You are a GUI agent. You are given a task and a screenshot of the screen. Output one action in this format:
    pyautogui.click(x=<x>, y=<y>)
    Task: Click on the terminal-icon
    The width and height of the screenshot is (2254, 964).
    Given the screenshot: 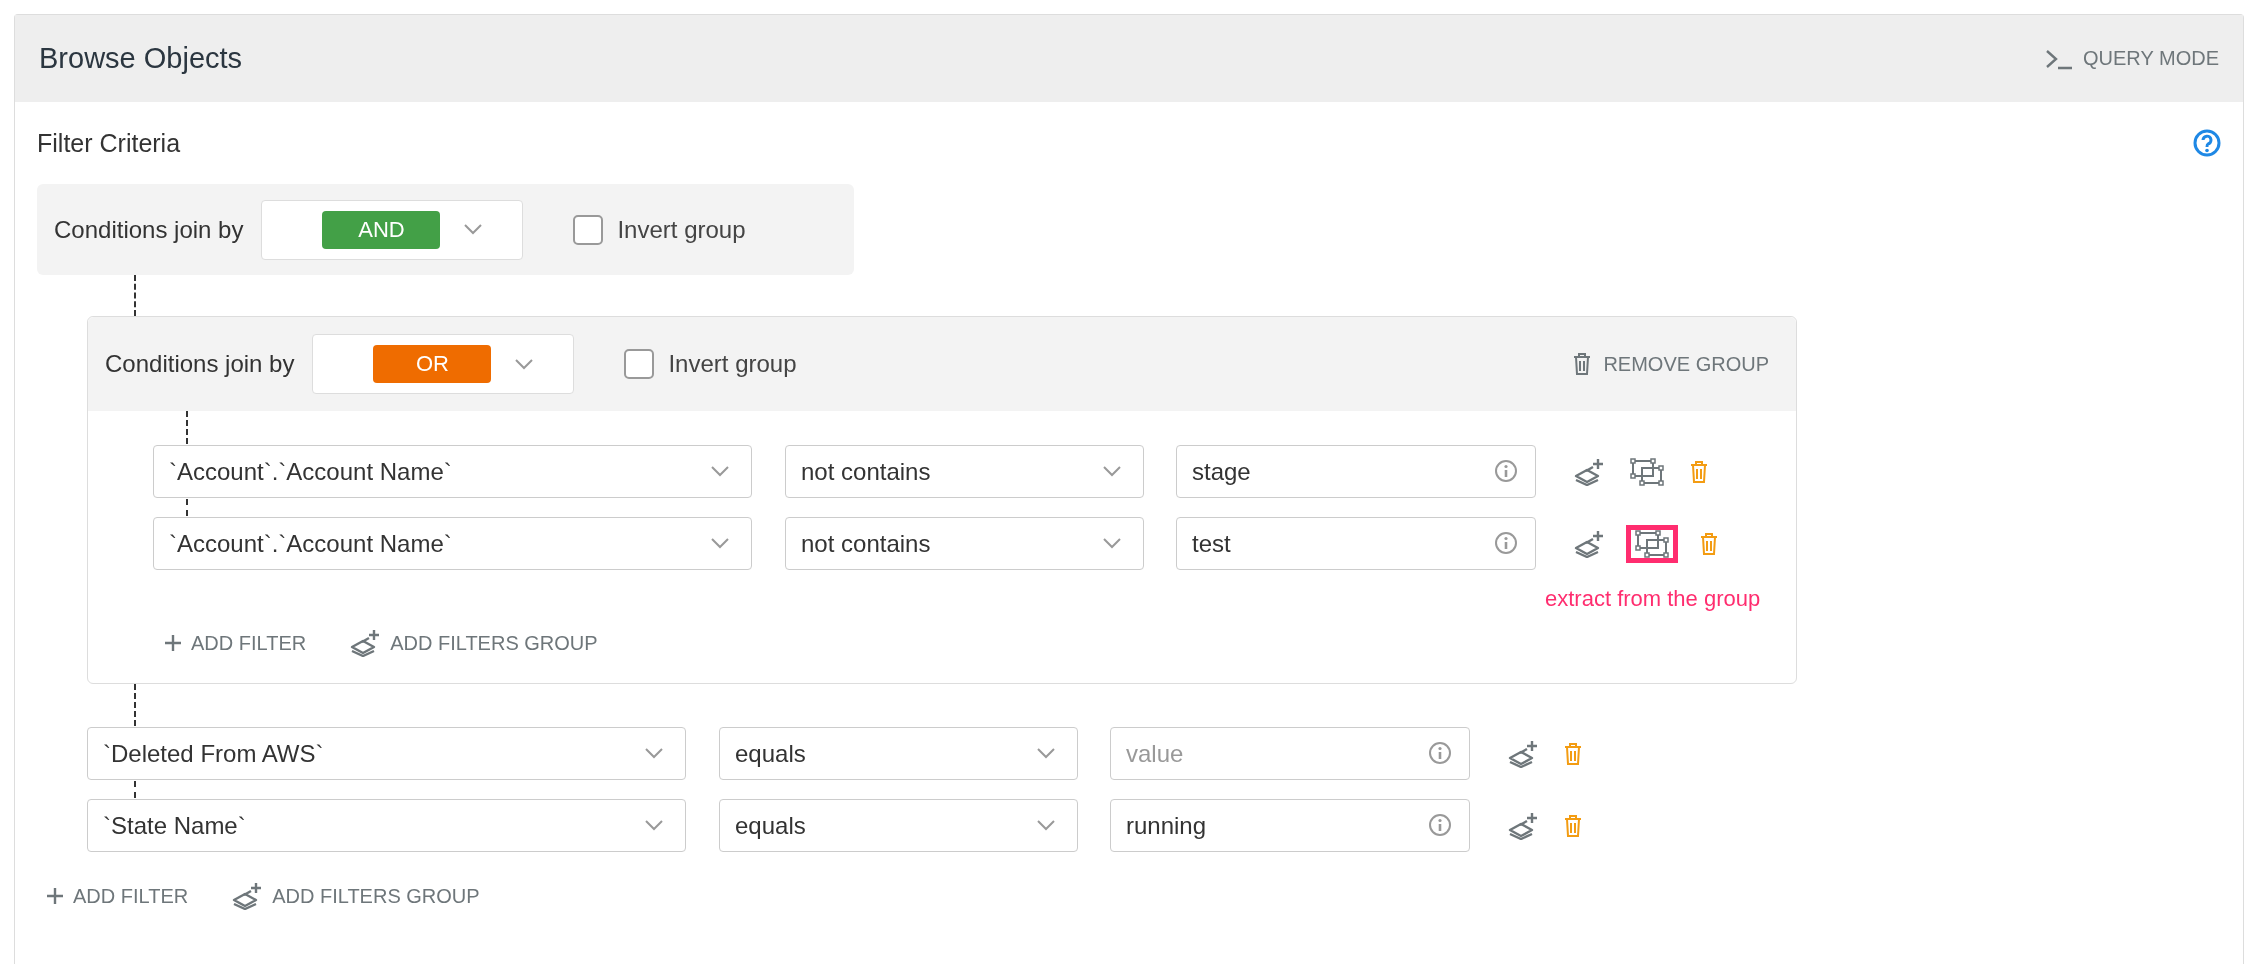 What is the action you would take?
    pyautogui.click(x=2059, y=58)
    